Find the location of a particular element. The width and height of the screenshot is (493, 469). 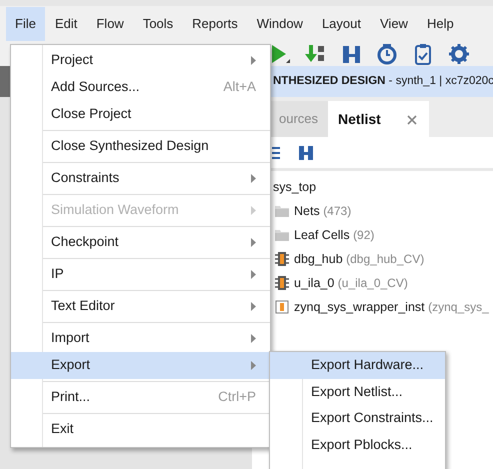

tree-item: zynq_sys_wrapper_inst (zynq_sys_ is located at coordinates (391, 307).